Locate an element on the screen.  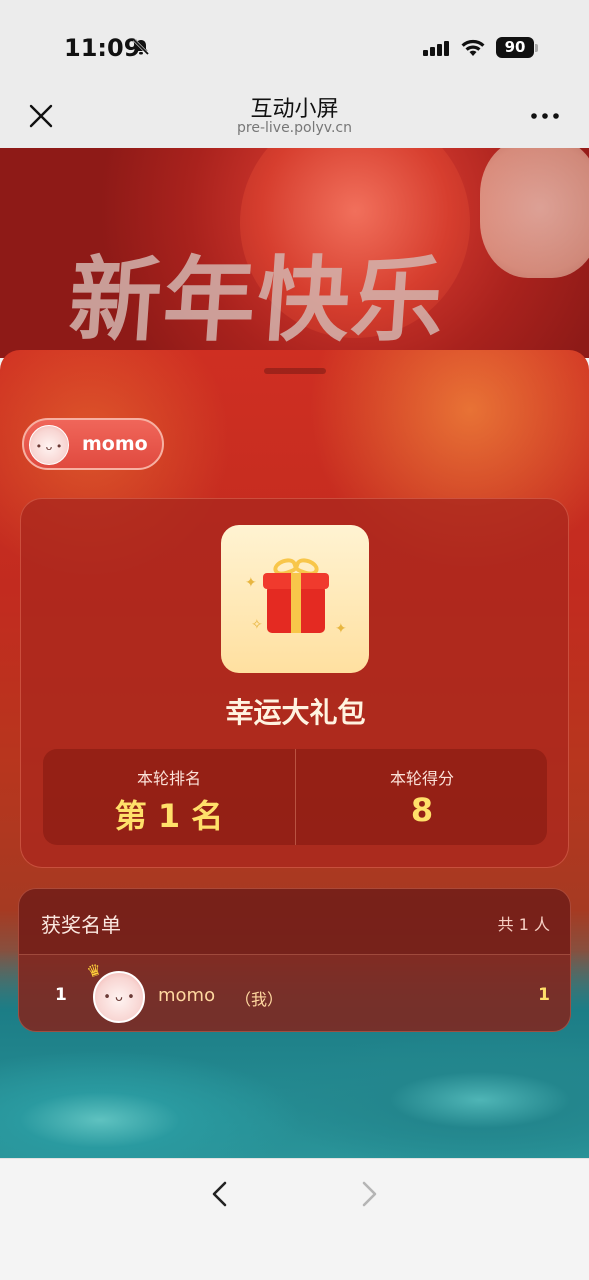
rank-stat: 本轮排名 第 1 名 is located at coordinates (169, 797).